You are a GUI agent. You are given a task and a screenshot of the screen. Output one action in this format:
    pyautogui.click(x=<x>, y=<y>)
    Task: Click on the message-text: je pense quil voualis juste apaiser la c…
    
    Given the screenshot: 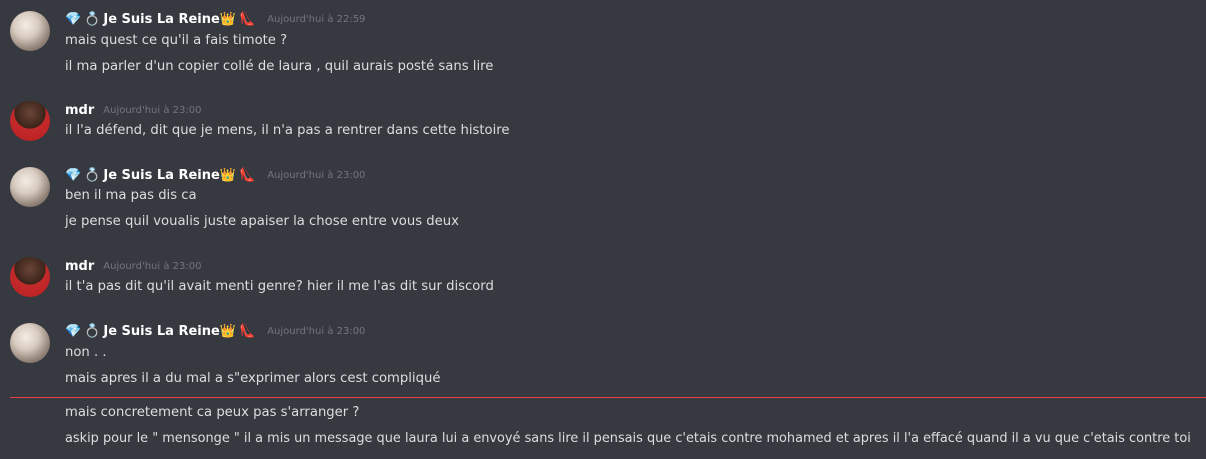 What is the action you would take?
    pyautogui.click(x=262, y=221)
    